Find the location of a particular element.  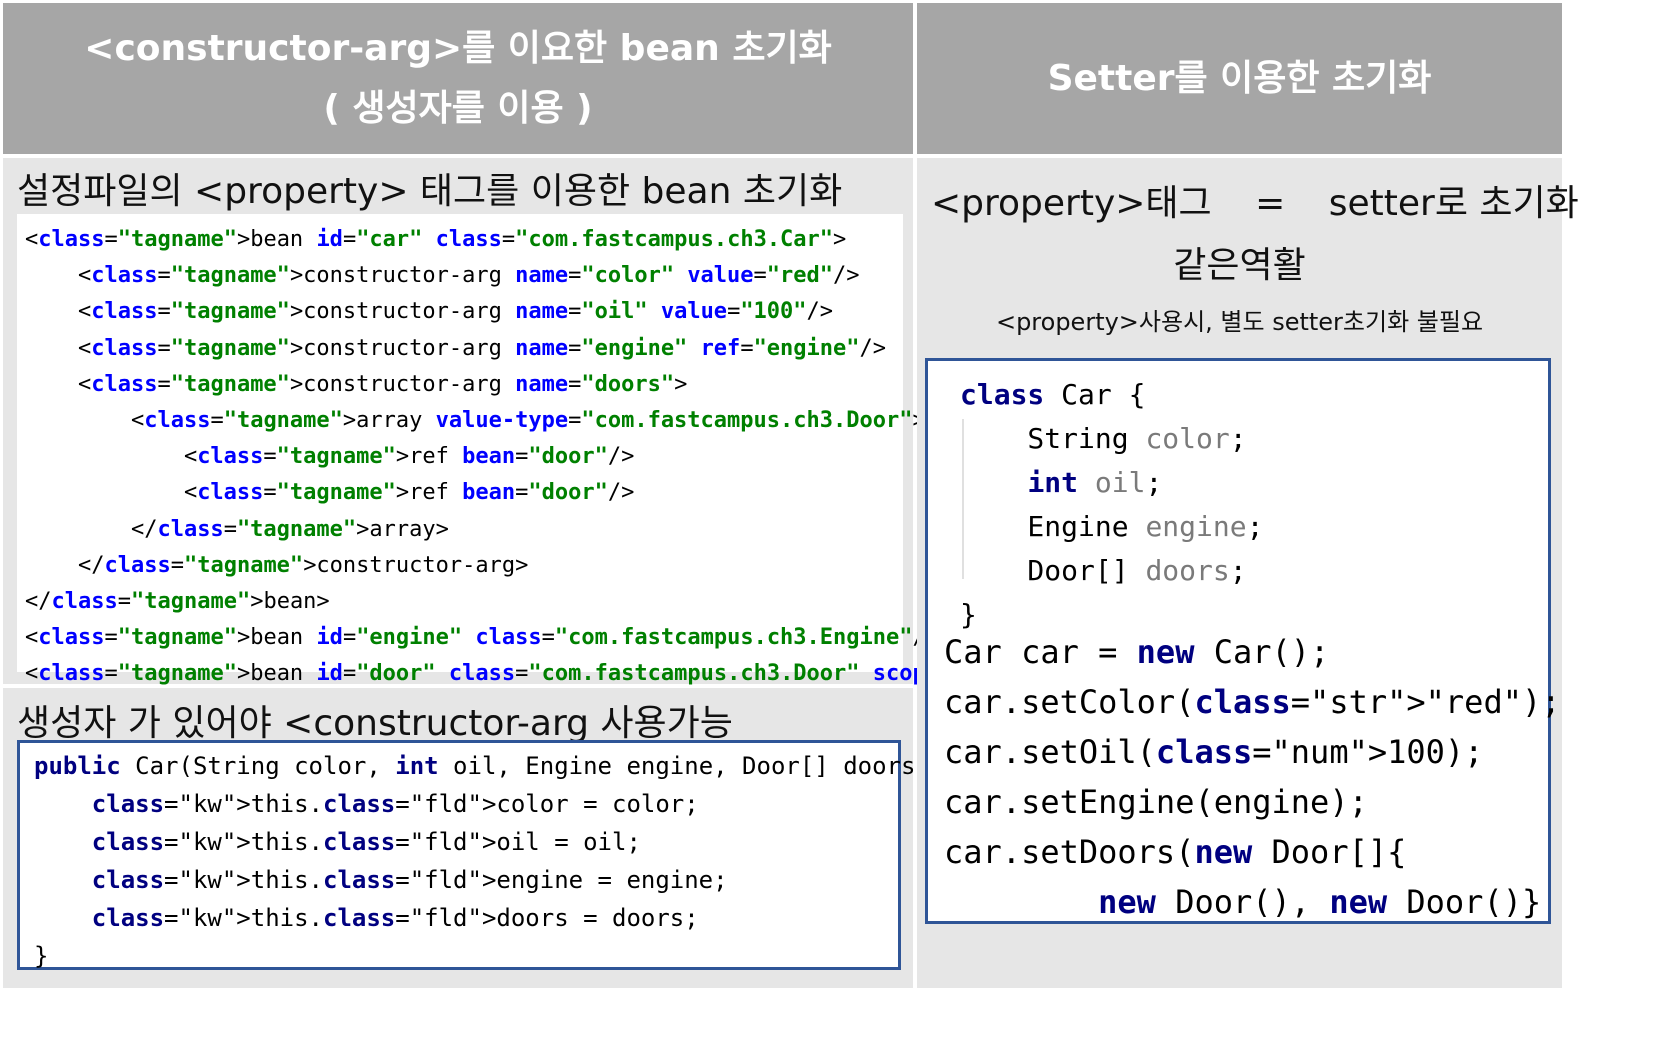

setter-code-line: car.setEngine(engine); is located at coordinates (1156, 802).